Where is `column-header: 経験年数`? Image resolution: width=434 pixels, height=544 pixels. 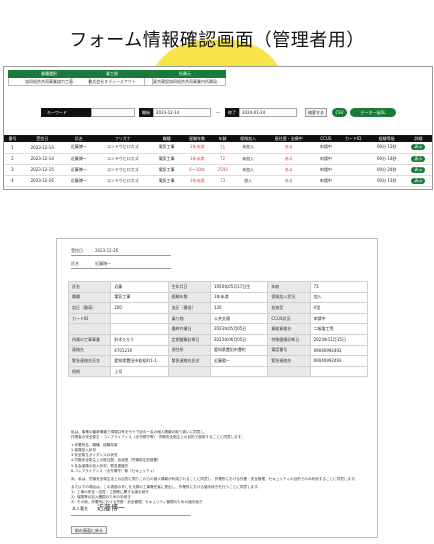 column-header: 経験年数 is located at coordinates (197, 138).